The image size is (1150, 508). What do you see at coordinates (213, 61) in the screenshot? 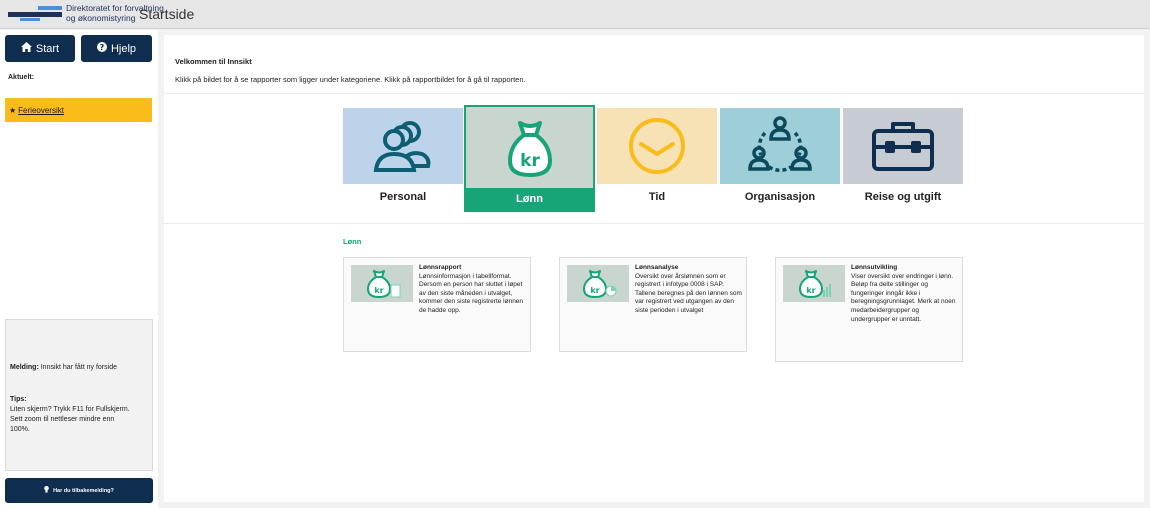
I see `welcome-heading: Velkommen til Innsikt` at bounding box center [213, 61].